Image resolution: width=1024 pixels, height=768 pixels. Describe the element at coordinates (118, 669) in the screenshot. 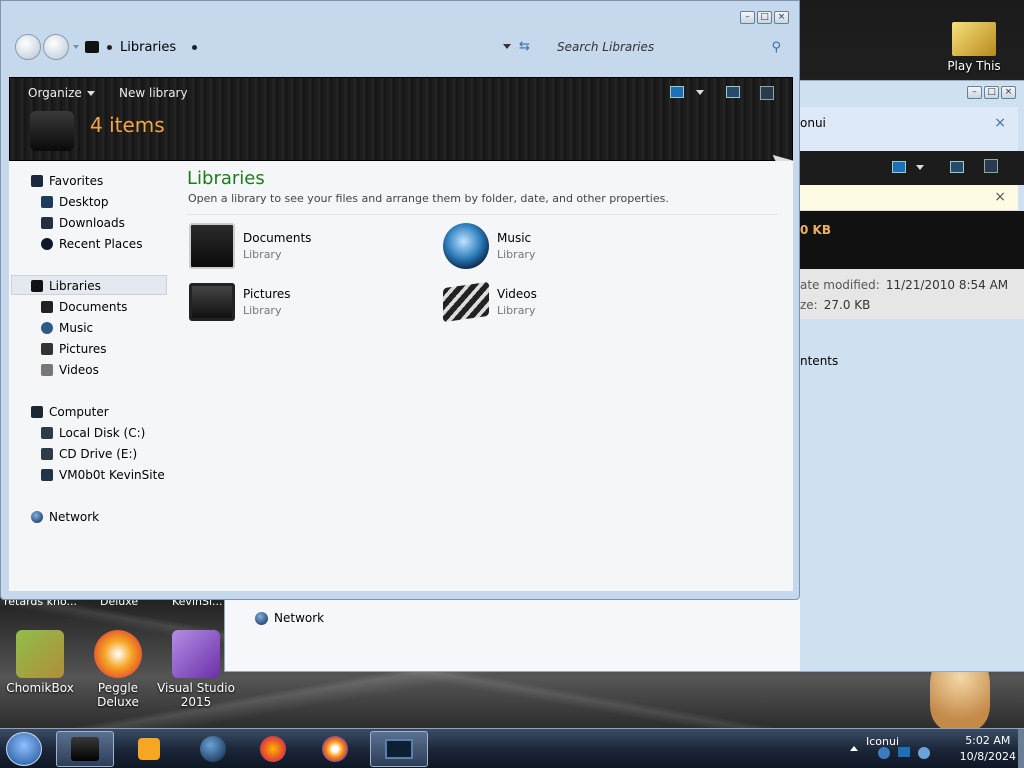

I see `desktop-icon-peggle: Peggle Deluxe` at that location.